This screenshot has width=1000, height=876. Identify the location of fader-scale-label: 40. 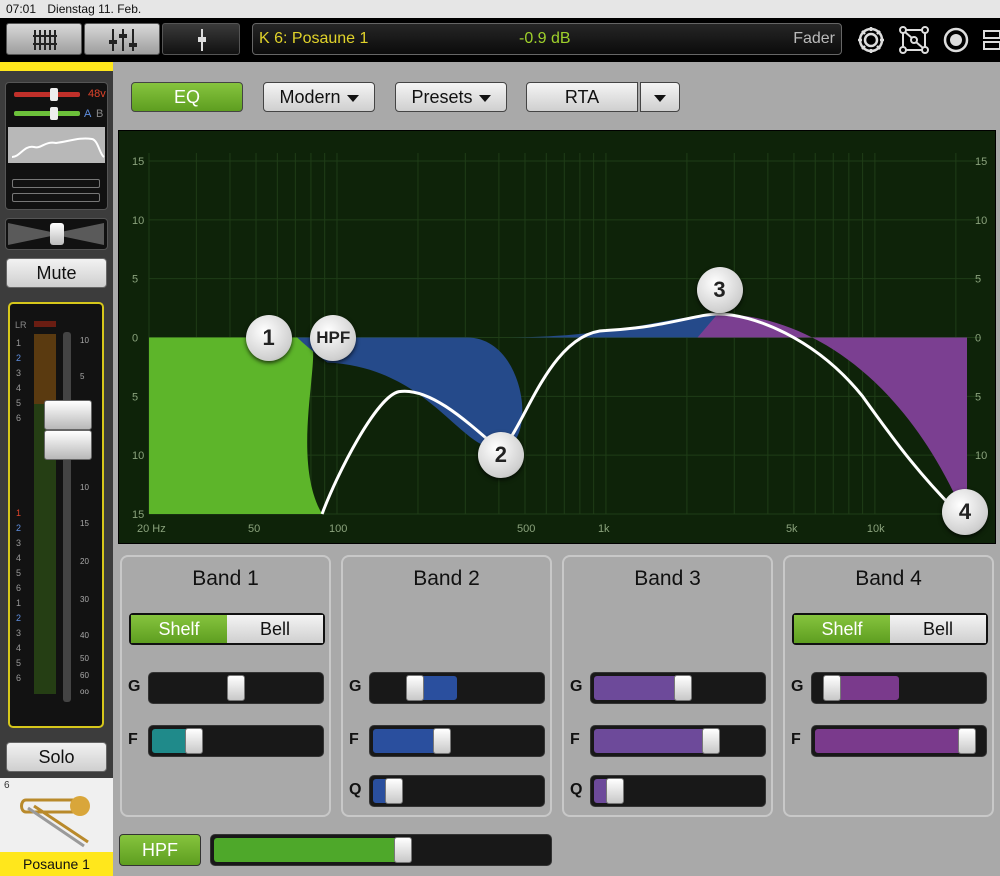
(84, 635).